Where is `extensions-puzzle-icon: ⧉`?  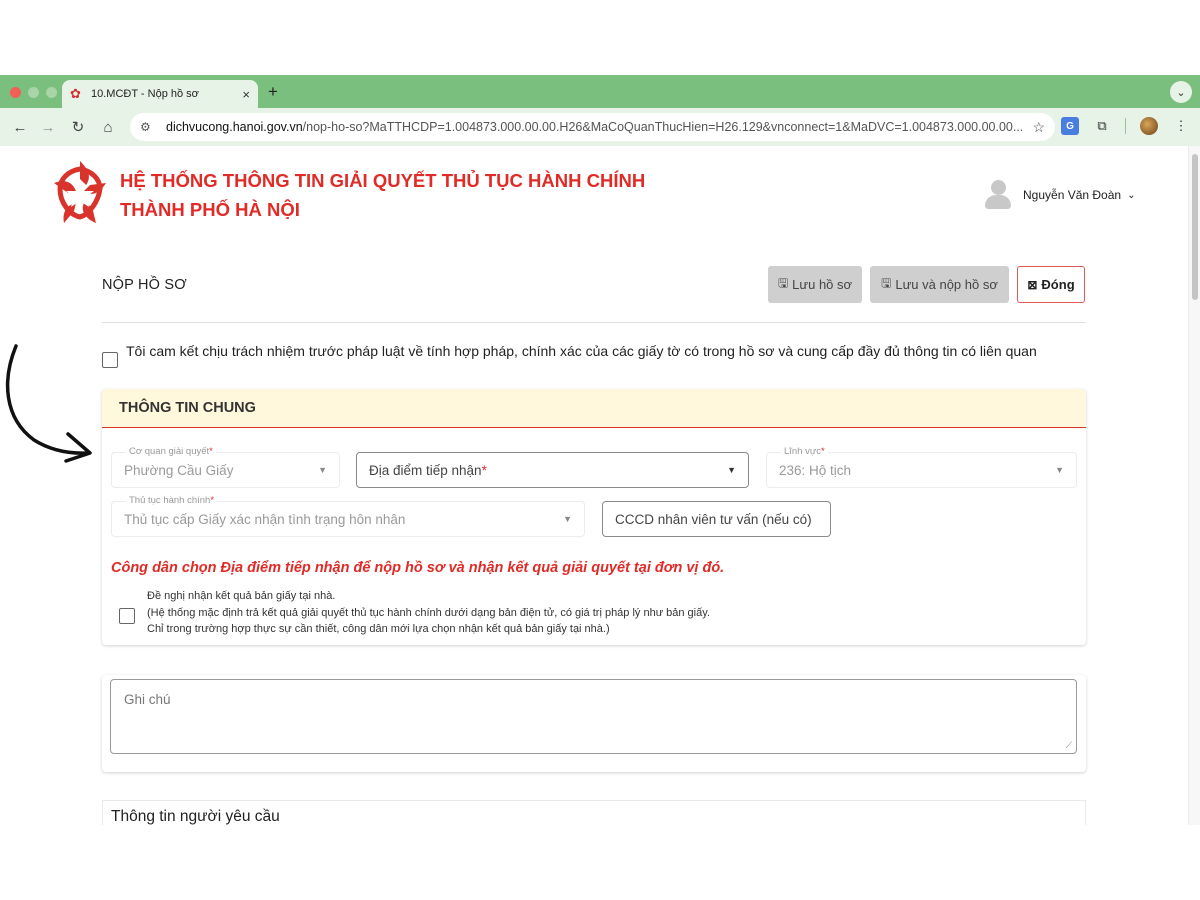 extensions-puzzle-icon: ⧉ is located at coordinates (1102, 126).